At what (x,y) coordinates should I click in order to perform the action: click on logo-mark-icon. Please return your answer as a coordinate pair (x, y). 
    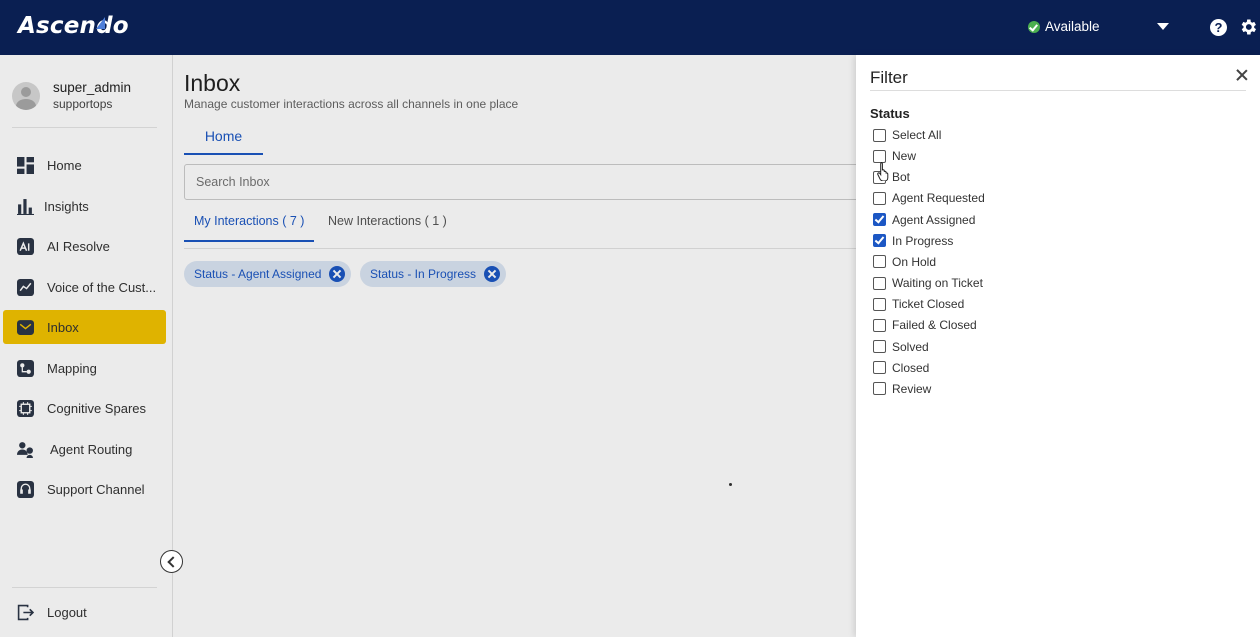
    Looking at the image, I should click on (100, 23).